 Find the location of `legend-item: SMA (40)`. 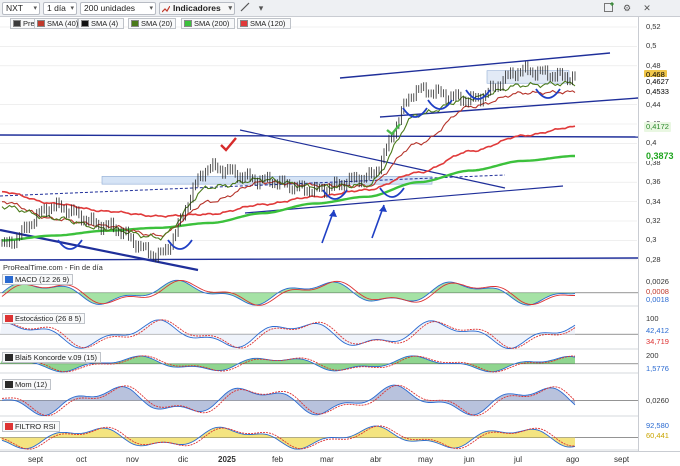

legend-item: SMA (40) is located at coordinates (56, 23).